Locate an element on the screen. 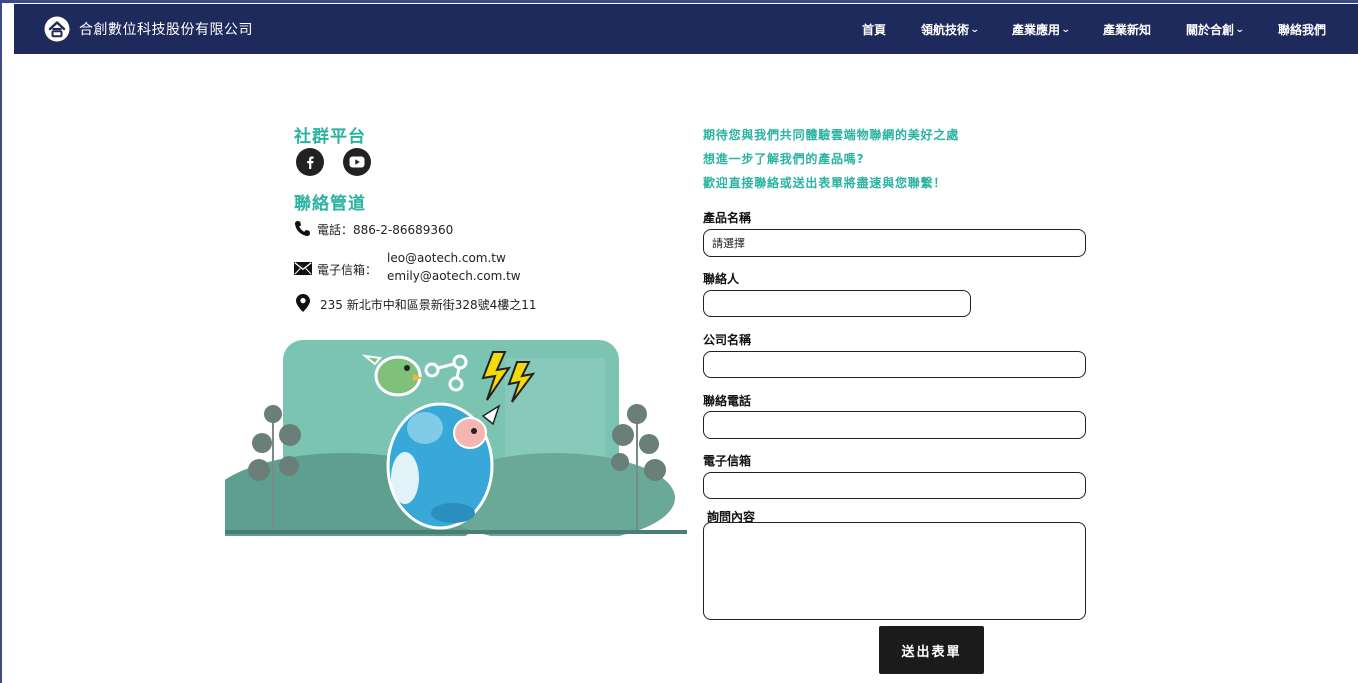 This screenshot has height=683, width=1358. intro-line: 歡迎直接聯絡或送出表單將盡速與您聯繫！ is located at coordinates (825, 183).